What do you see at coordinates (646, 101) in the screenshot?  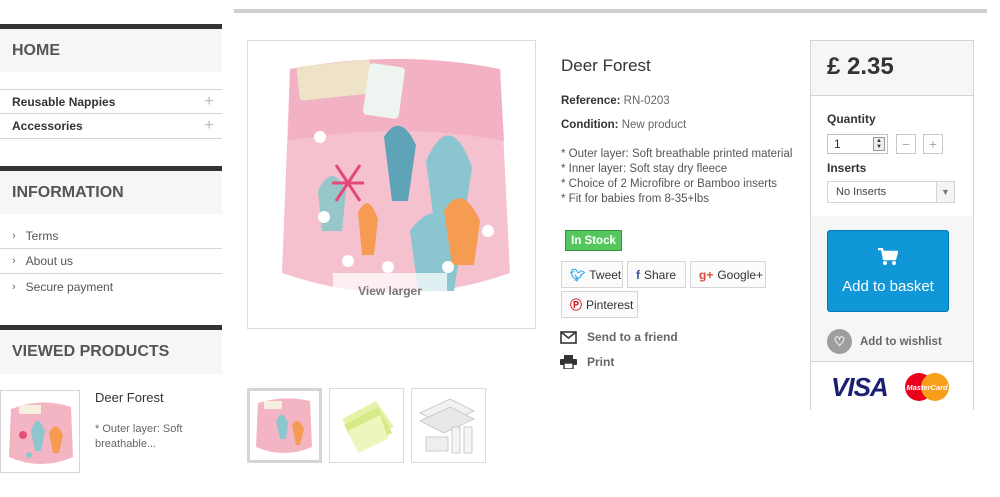 I see `reference-value: RN-0203` at bounding box center [646, 101].